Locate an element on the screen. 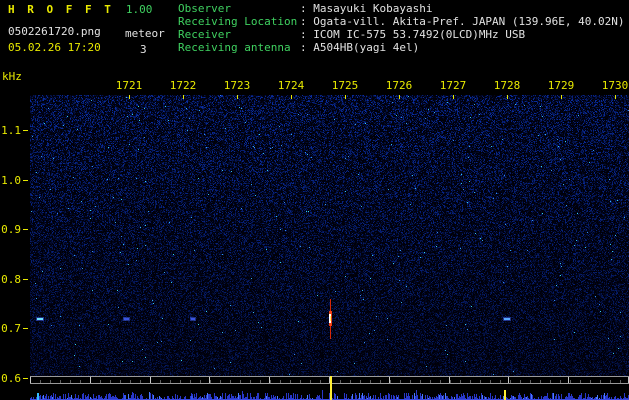 The width and height of the screenshot is (629, 400). time-tick-label: 1725 is located at coordinates (345, 85).